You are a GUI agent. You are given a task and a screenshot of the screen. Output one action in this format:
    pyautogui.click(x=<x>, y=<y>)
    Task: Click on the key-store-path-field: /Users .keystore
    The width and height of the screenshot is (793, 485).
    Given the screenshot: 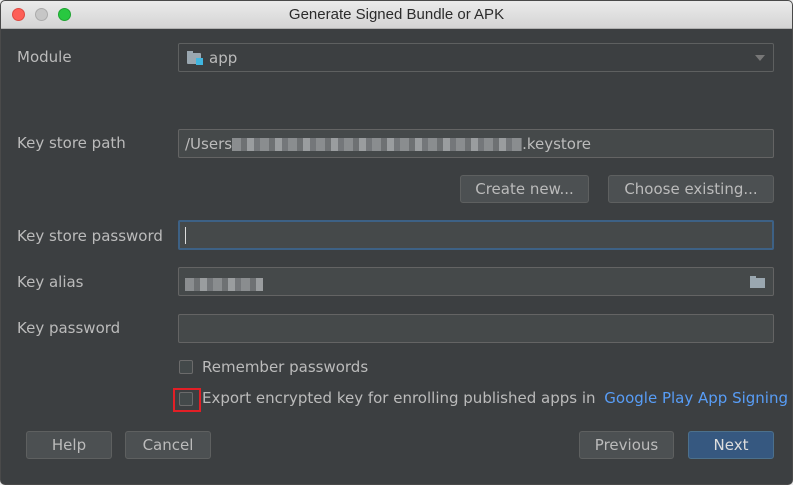 What is the action you would take?
    pyautogui.click(x=476, y=143)
    